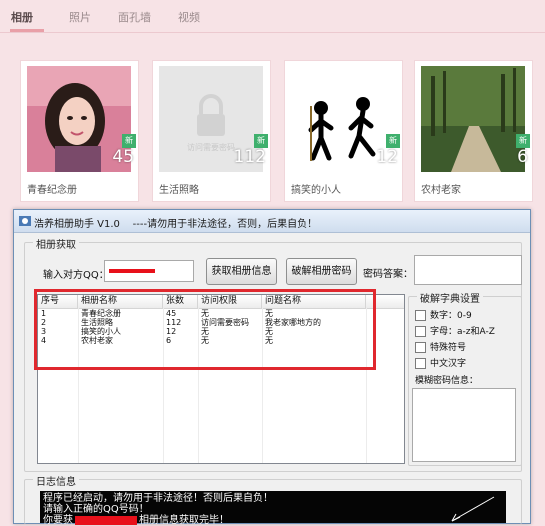 The width and height of the screenshot is (545, 526). I want to click on log-line: 程序已经启动，请勿用于非法途径！否则后果自负！, so click(158, 498).